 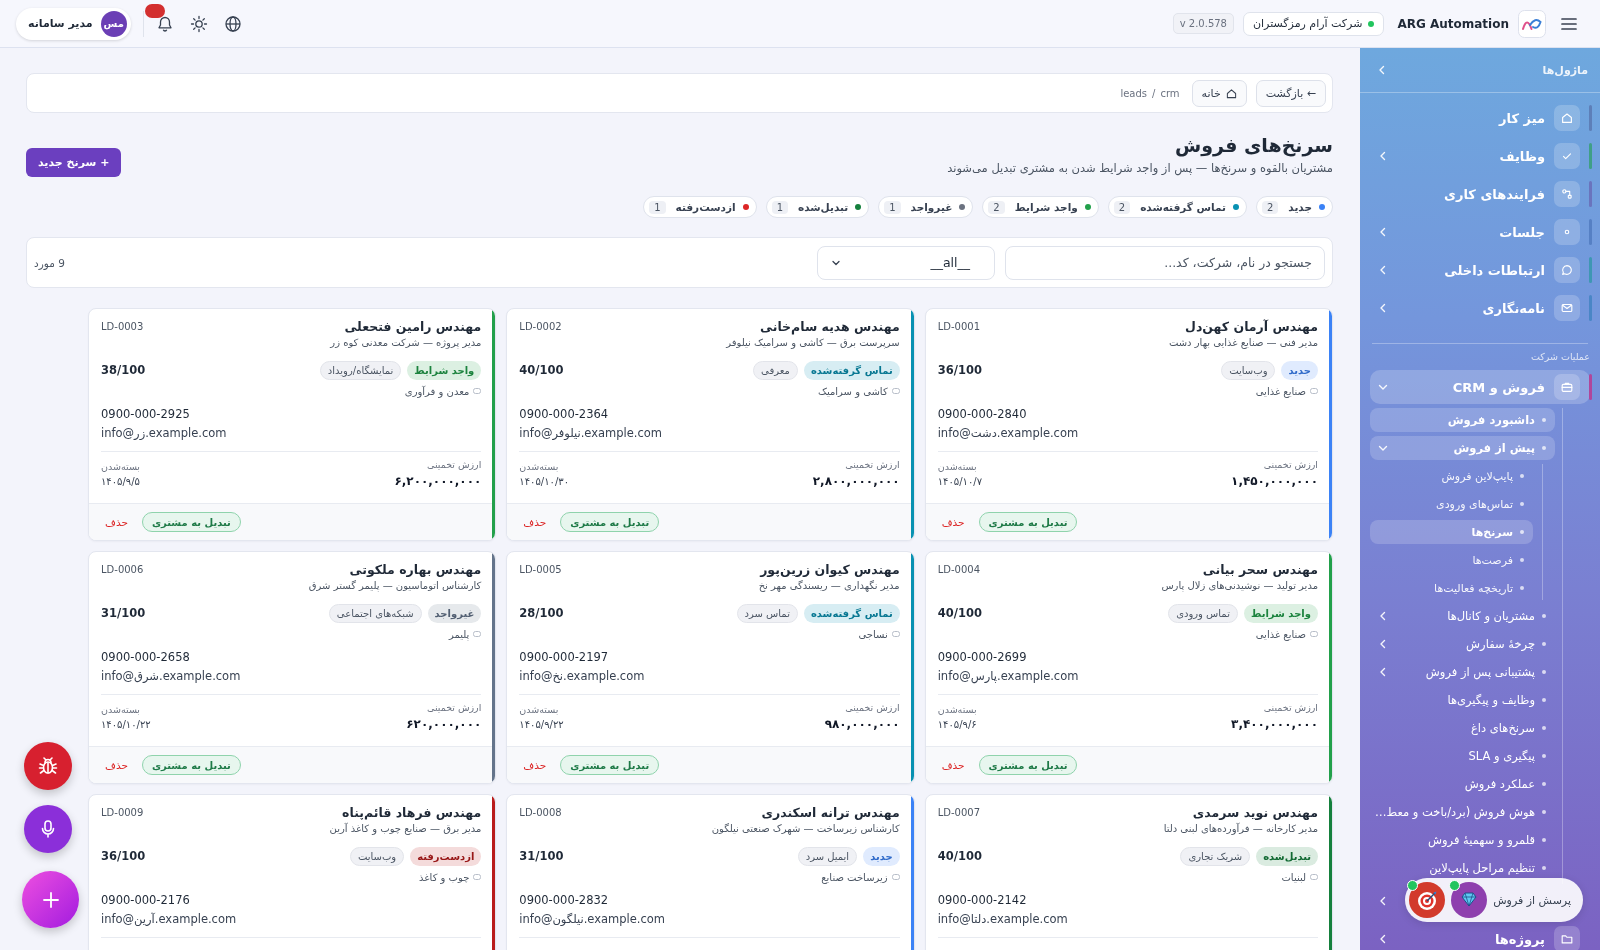 I want to click on source-tag: وب‌سایت, so click(x=1248, y=370).